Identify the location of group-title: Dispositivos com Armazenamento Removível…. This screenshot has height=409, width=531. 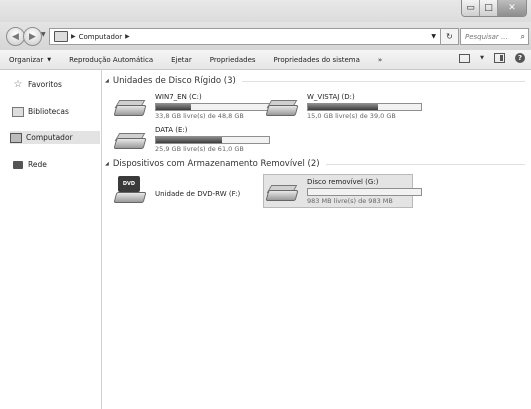
(216, 164).